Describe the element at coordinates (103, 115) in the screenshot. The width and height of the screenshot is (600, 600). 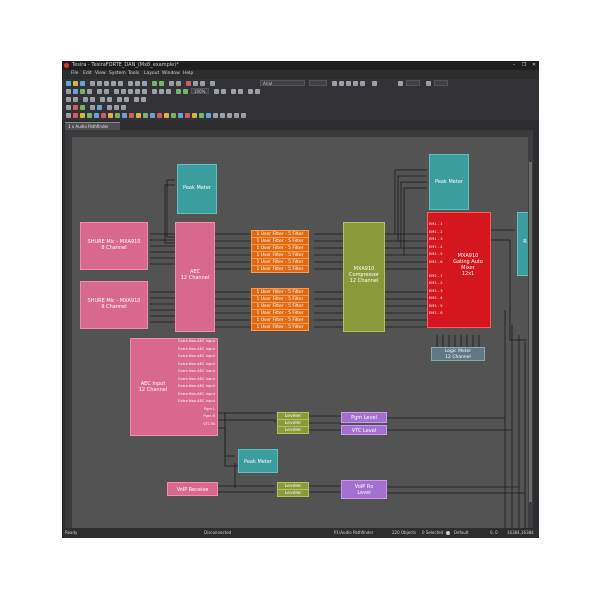
I see `blk-filter-icon` at that location.